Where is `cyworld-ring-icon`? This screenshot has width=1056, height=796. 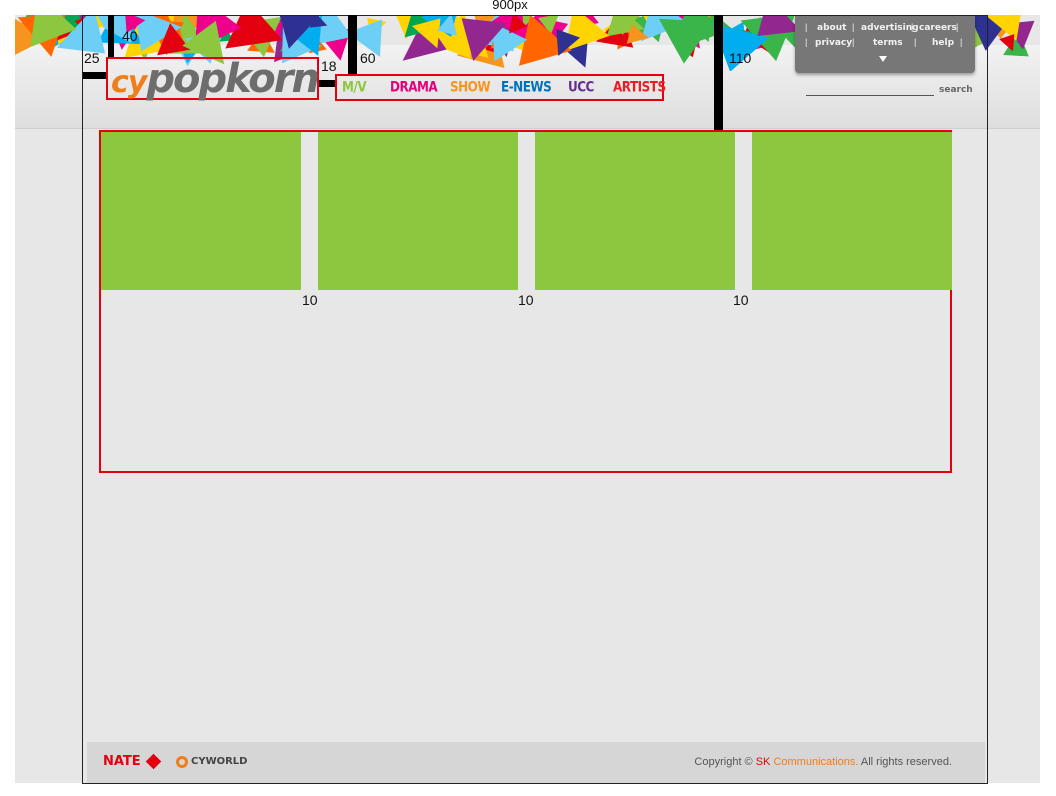
cyworld-ring-icon is located at coordinates (182, 762).